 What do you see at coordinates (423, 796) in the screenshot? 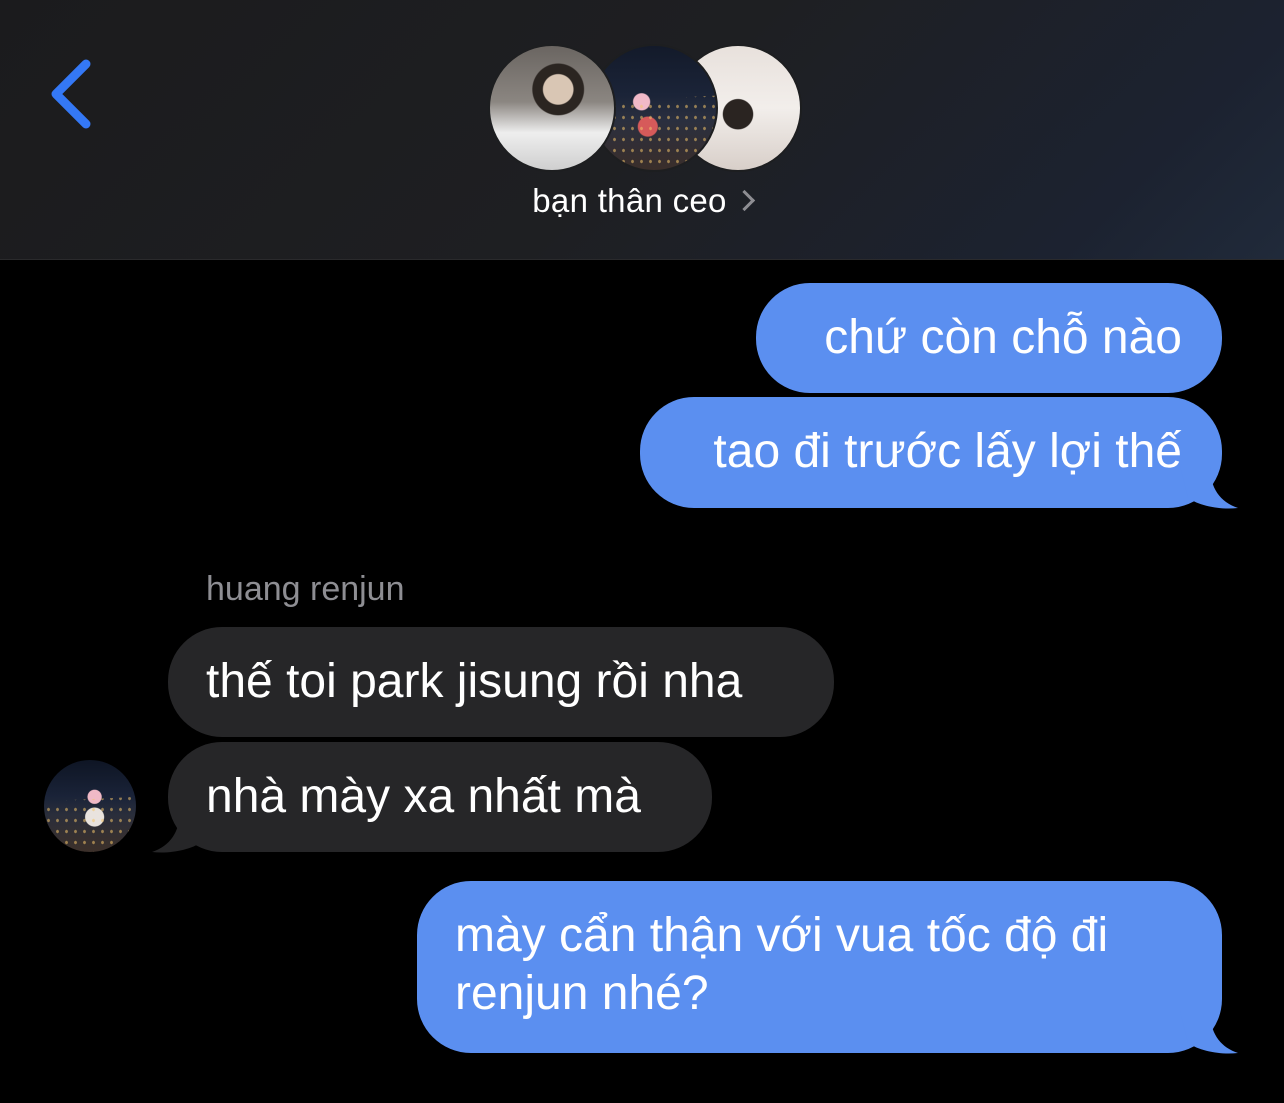
I see `message-text: nhà mày xa nhất mà` at bounding box center [423, 796].